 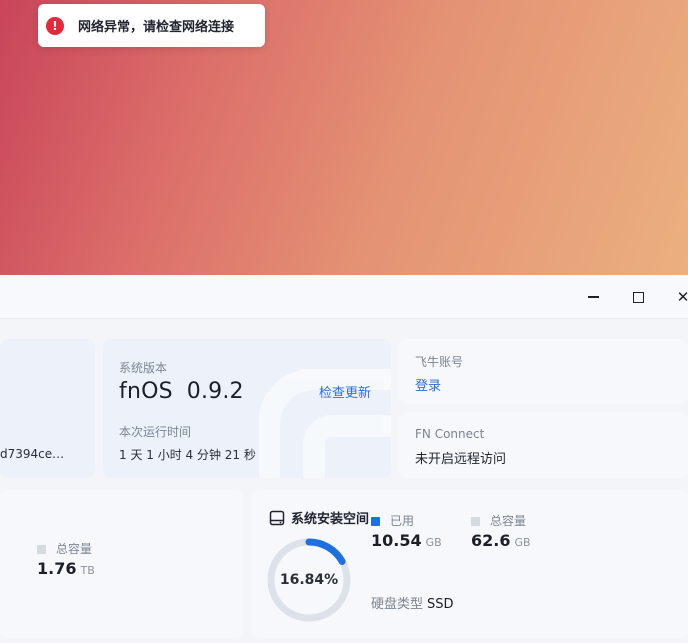 What do you see at coordinates (412, 604) in the screenshot?
I see `disk-type: 硬盘类型 SSD` at bounding box center [412, 604].